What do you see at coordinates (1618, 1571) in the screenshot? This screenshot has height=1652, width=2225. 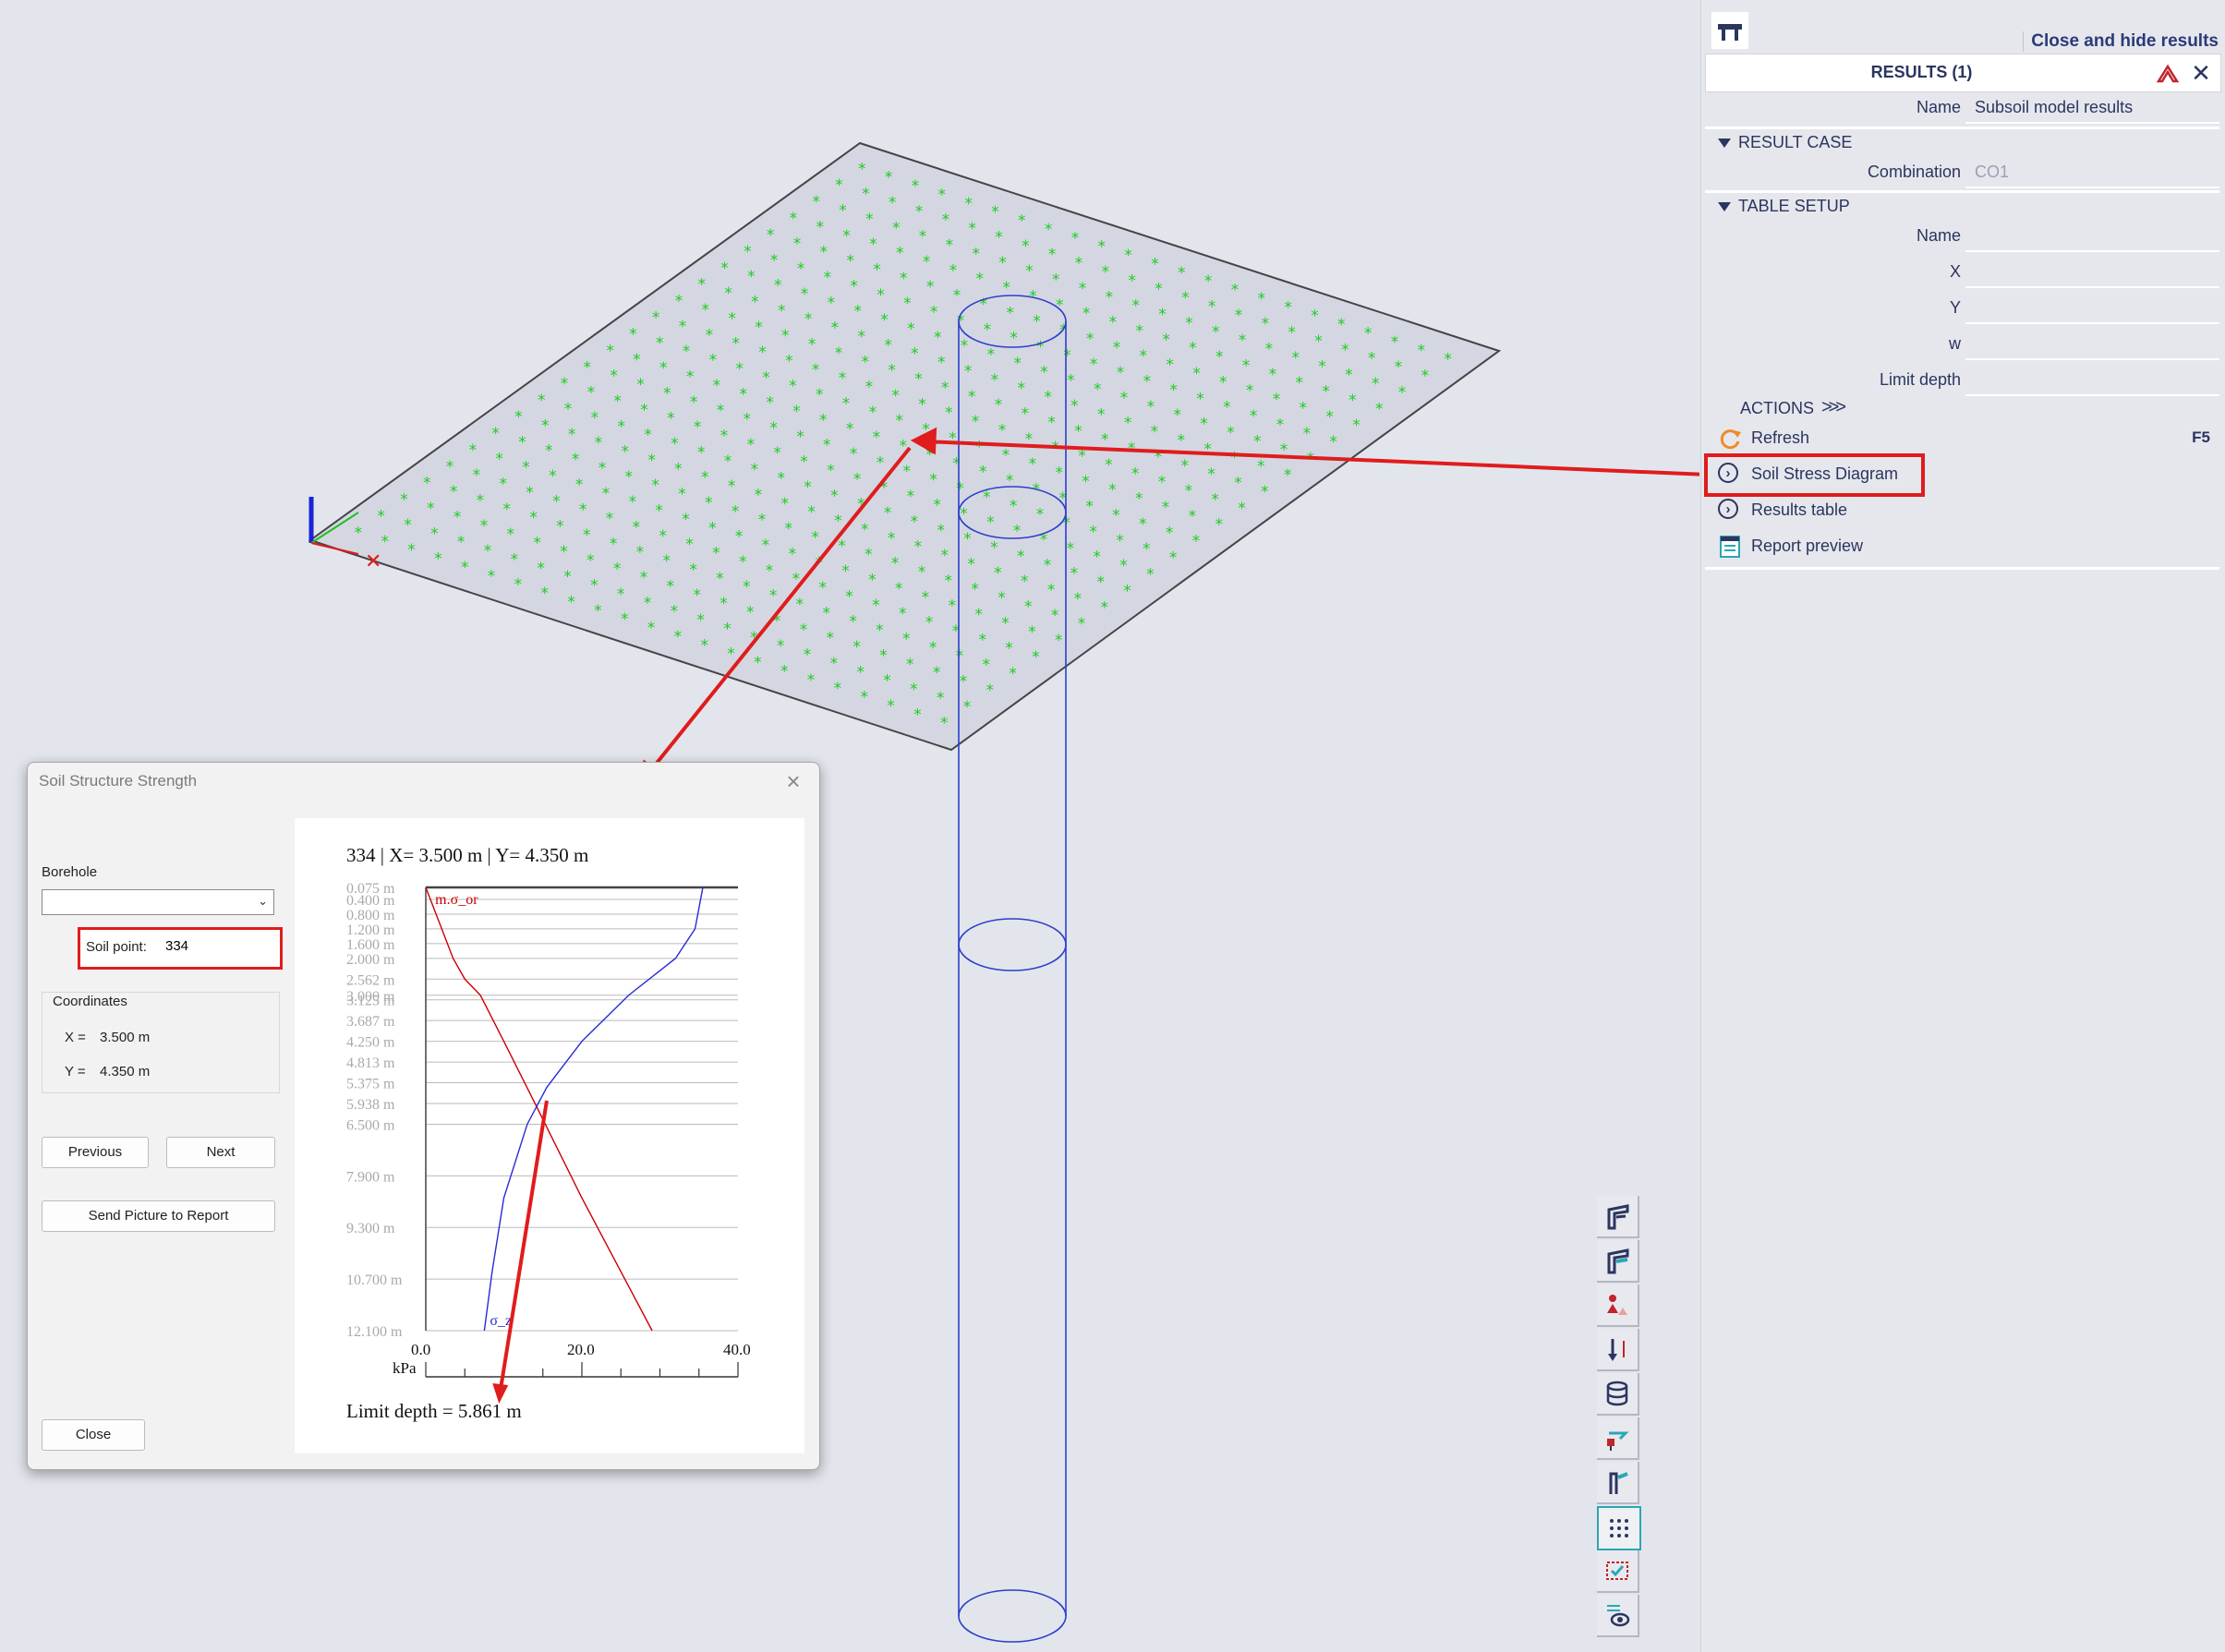 I see `selection-check-icon` at bounding box center [1618, 1571].